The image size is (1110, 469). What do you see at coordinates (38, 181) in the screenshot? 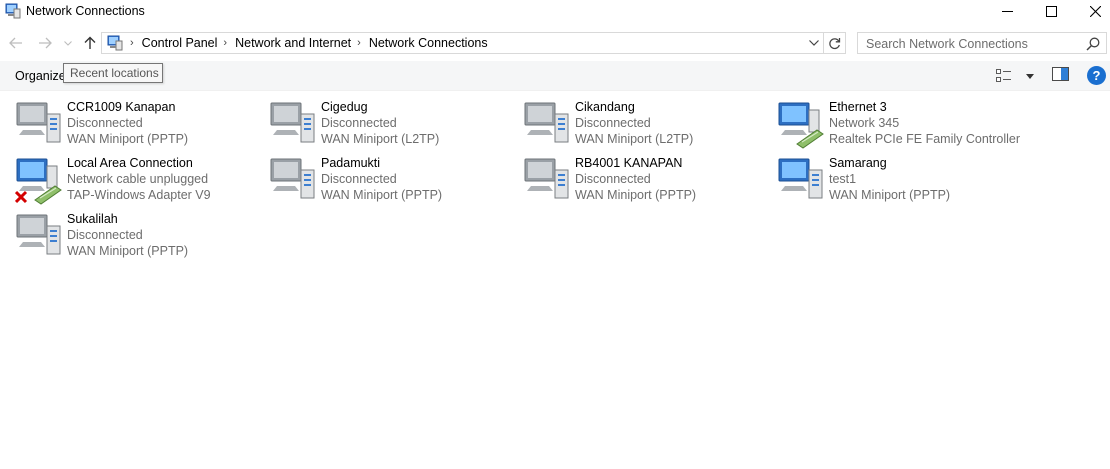
I see `ethernet-unplugged-icon` at bounding box center [38, 181].